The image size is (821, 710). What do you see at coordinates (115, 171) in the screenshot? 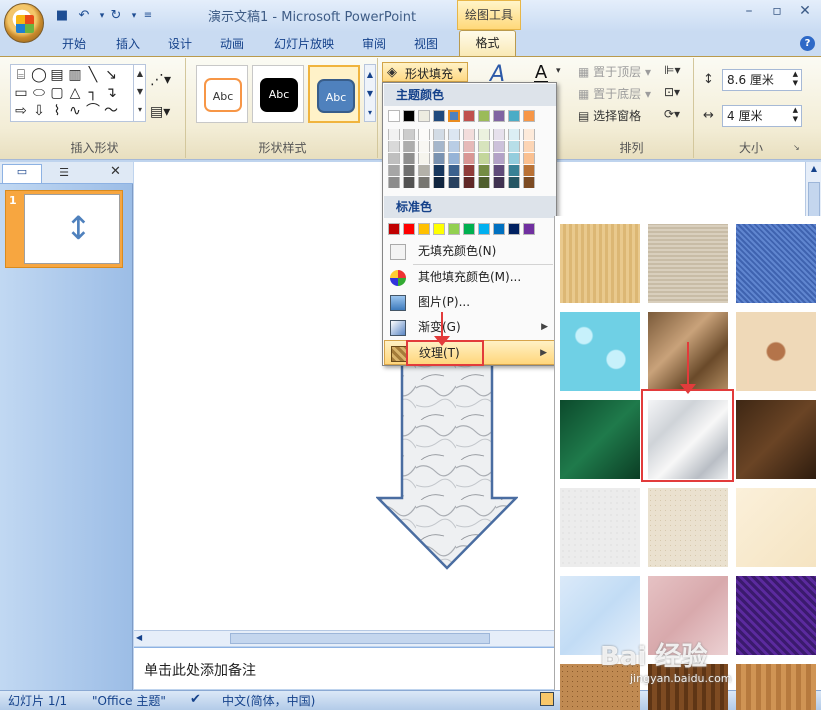
I see `close-panel-icon: ✕` at bounding box center [115, 171].